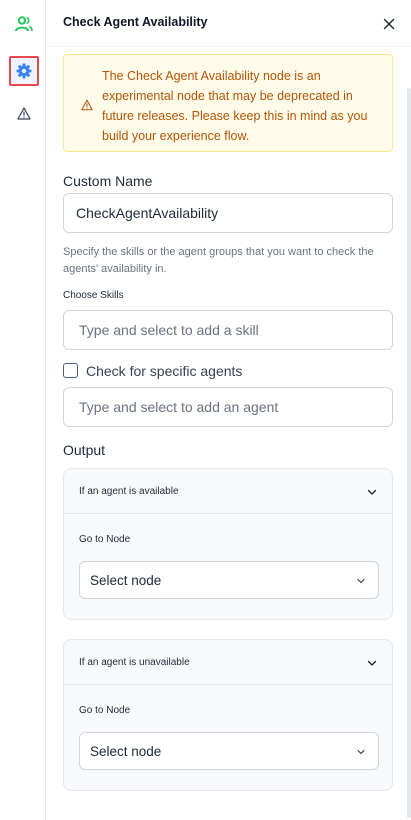 This screenshot has width=411, height=820. I want to click on gear-icon, so click(24, 71).